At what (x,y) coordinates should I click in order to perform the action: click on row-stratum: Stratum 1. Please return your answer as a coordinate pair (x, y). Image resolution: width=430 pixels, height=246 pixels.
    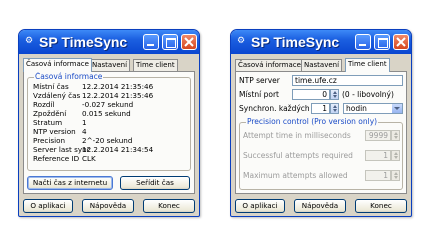
    Looking at the image, I should click on (60, 122).